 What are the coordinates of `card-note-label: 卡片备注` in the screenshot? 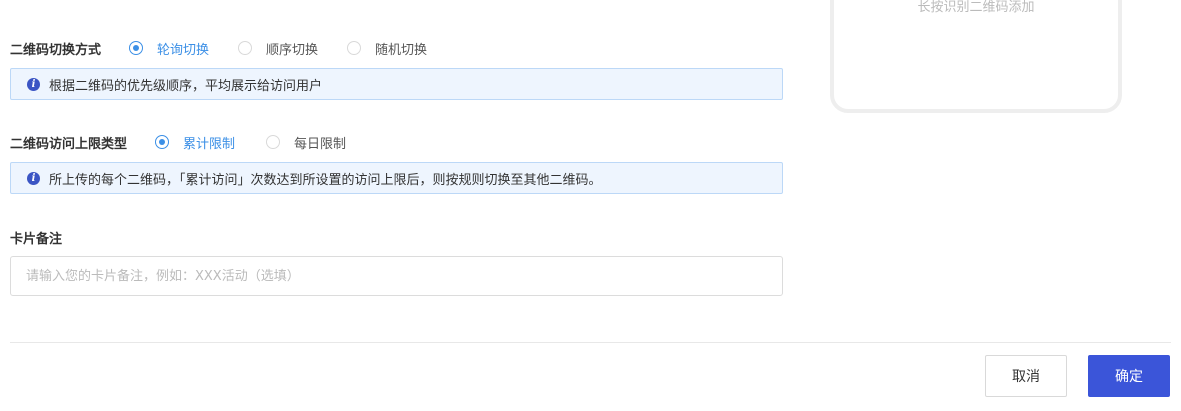 It's located at (36, 239).